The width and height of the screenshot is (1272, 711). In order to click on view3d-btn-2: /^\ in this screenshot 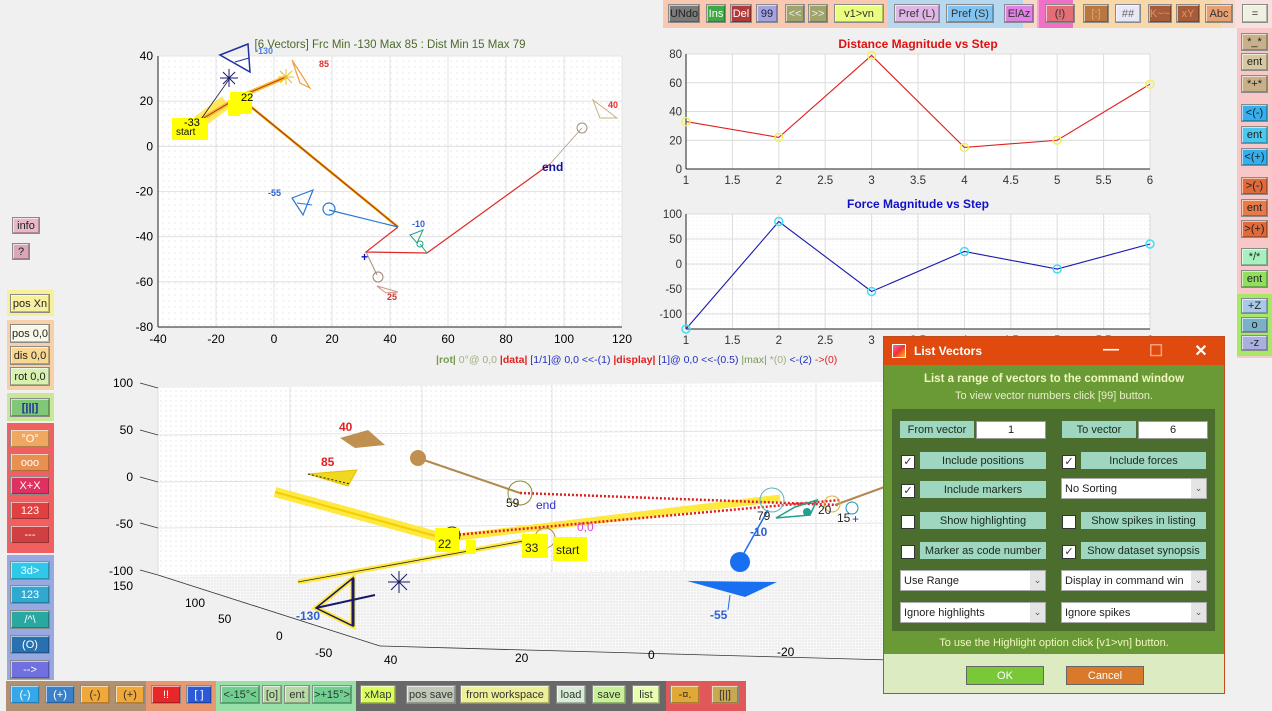, I will do `click(30, 619)`.